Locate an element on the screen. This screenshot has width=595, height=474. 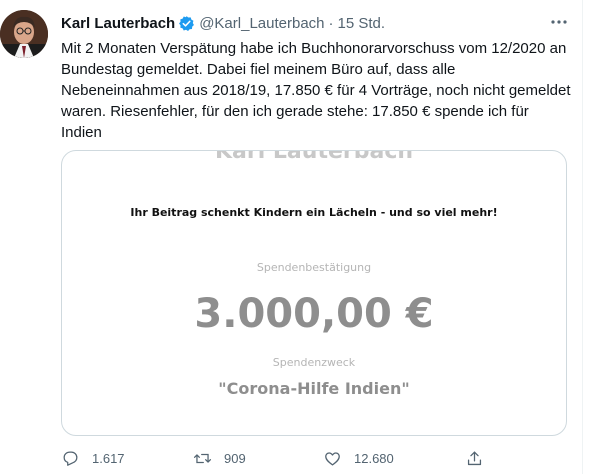
purpose-label: Spendenzweck is located at coordinates (314, 362).